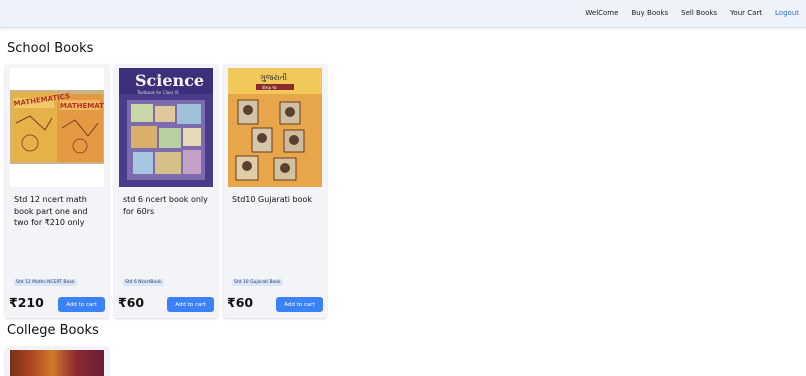  I want to click on college-books-heading: College Books, so click(53, 330).